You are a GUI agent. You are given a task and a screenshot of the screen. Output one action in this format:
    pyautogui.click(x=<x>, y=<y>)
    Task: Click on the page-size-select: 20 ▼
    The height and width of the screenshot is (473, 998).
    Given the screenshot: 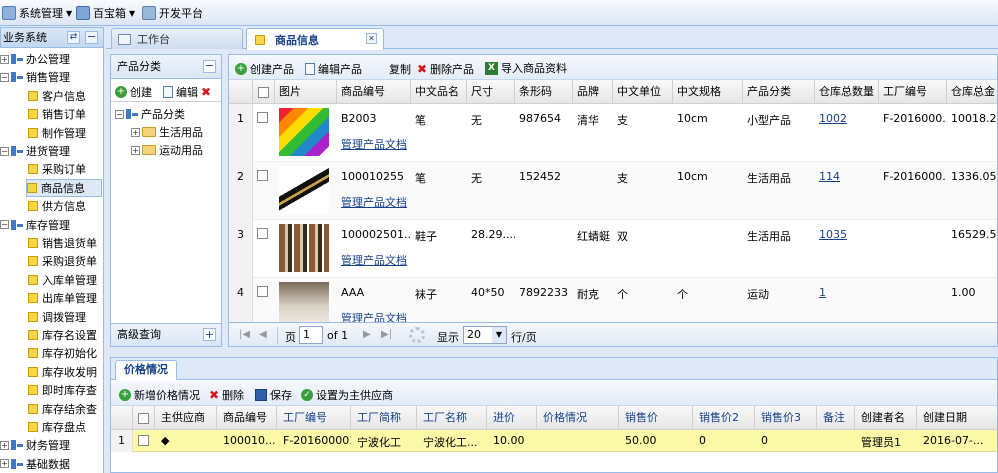 What is the action you would take?
    pyautogui.click(x=485, y=335)
    